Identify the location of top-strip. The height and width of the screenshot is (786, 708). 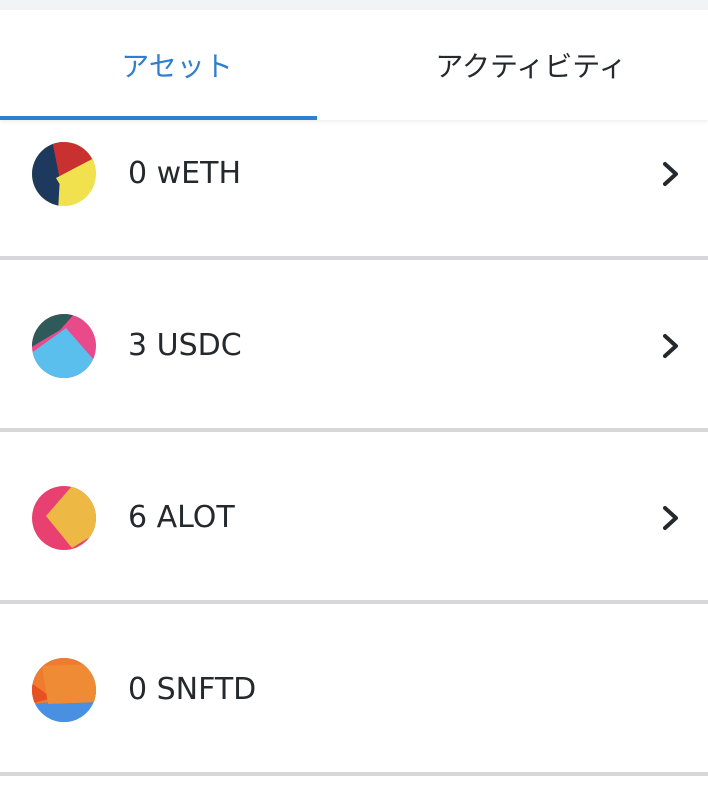
(354, 5).